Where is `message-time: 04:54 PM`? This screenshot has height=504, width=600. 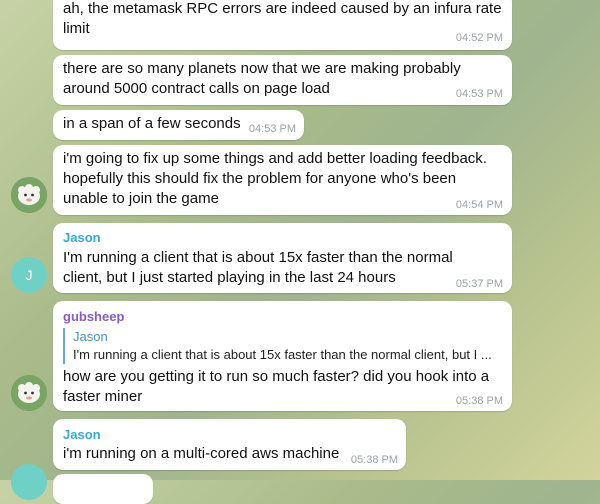 message-time: 04:54 PM is located at coordinates (479, 205).